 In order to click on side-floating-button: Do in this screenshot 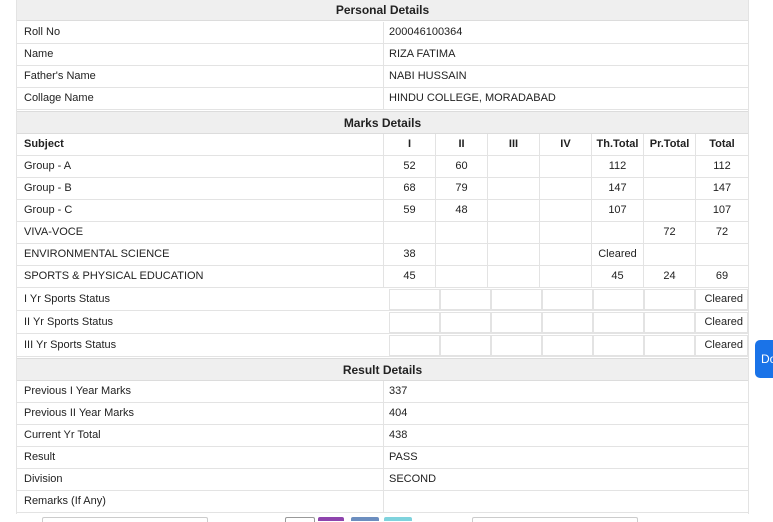, I will do `click(764, 359)`.